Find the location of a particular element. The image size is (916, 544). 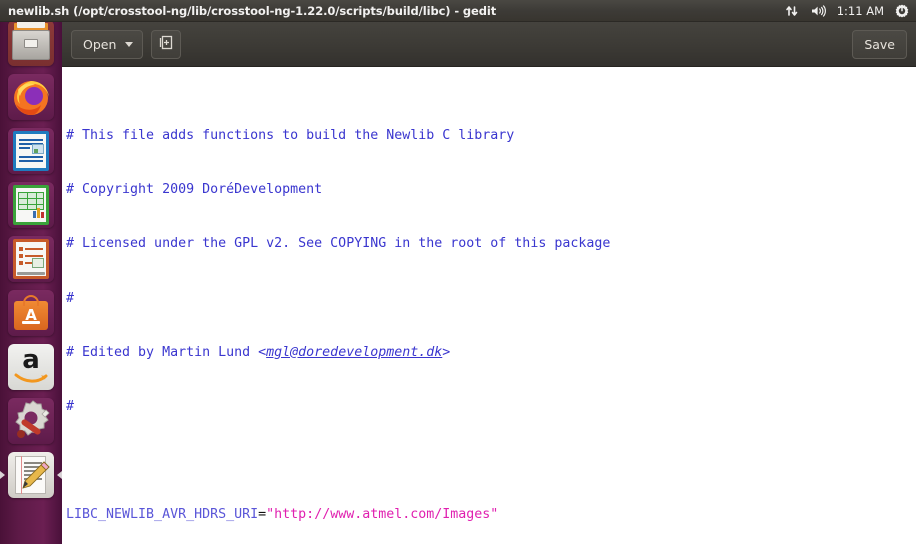

launcher-item-libreoffice-calc is located at coordinates (31, 205).